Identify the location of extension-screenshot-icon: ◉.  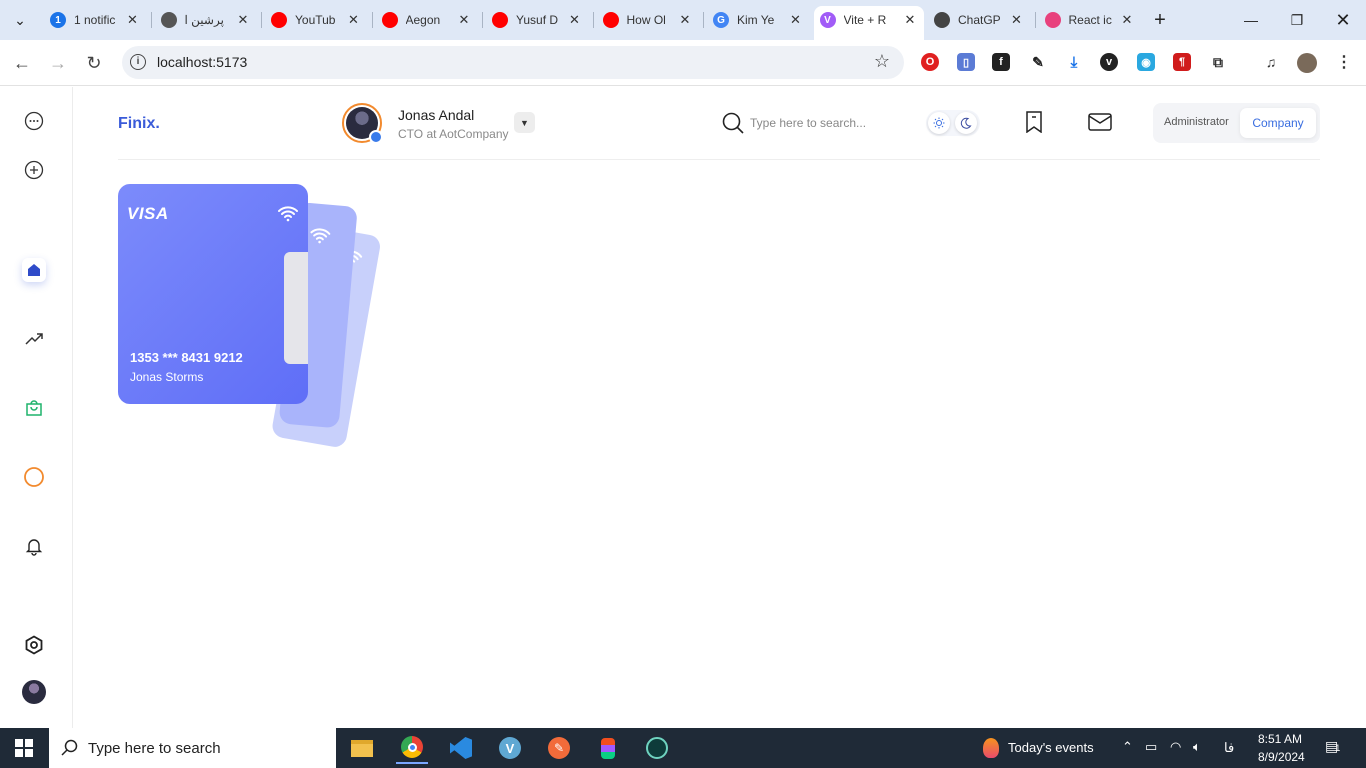
(1146, 62).